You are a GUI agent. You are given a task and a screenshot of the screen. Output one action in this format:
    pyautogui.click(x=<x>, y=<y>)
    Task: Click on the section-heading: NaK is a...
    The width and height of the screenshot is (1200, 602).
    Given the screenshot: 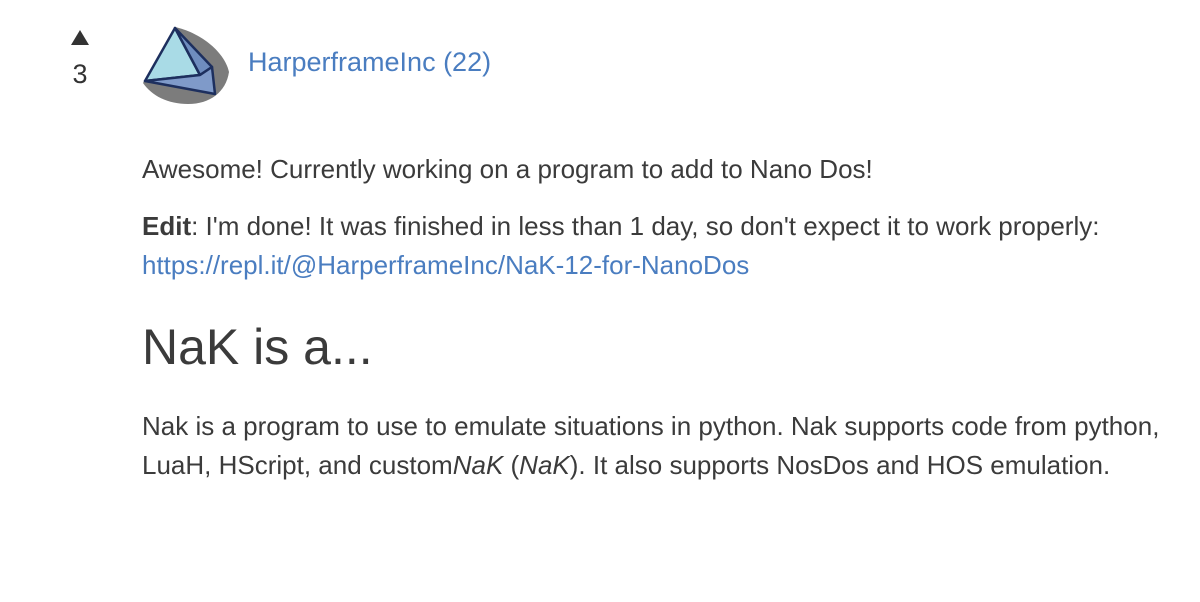 What is the action you would take?
    pyautogui.click(x=257, y=347)
    